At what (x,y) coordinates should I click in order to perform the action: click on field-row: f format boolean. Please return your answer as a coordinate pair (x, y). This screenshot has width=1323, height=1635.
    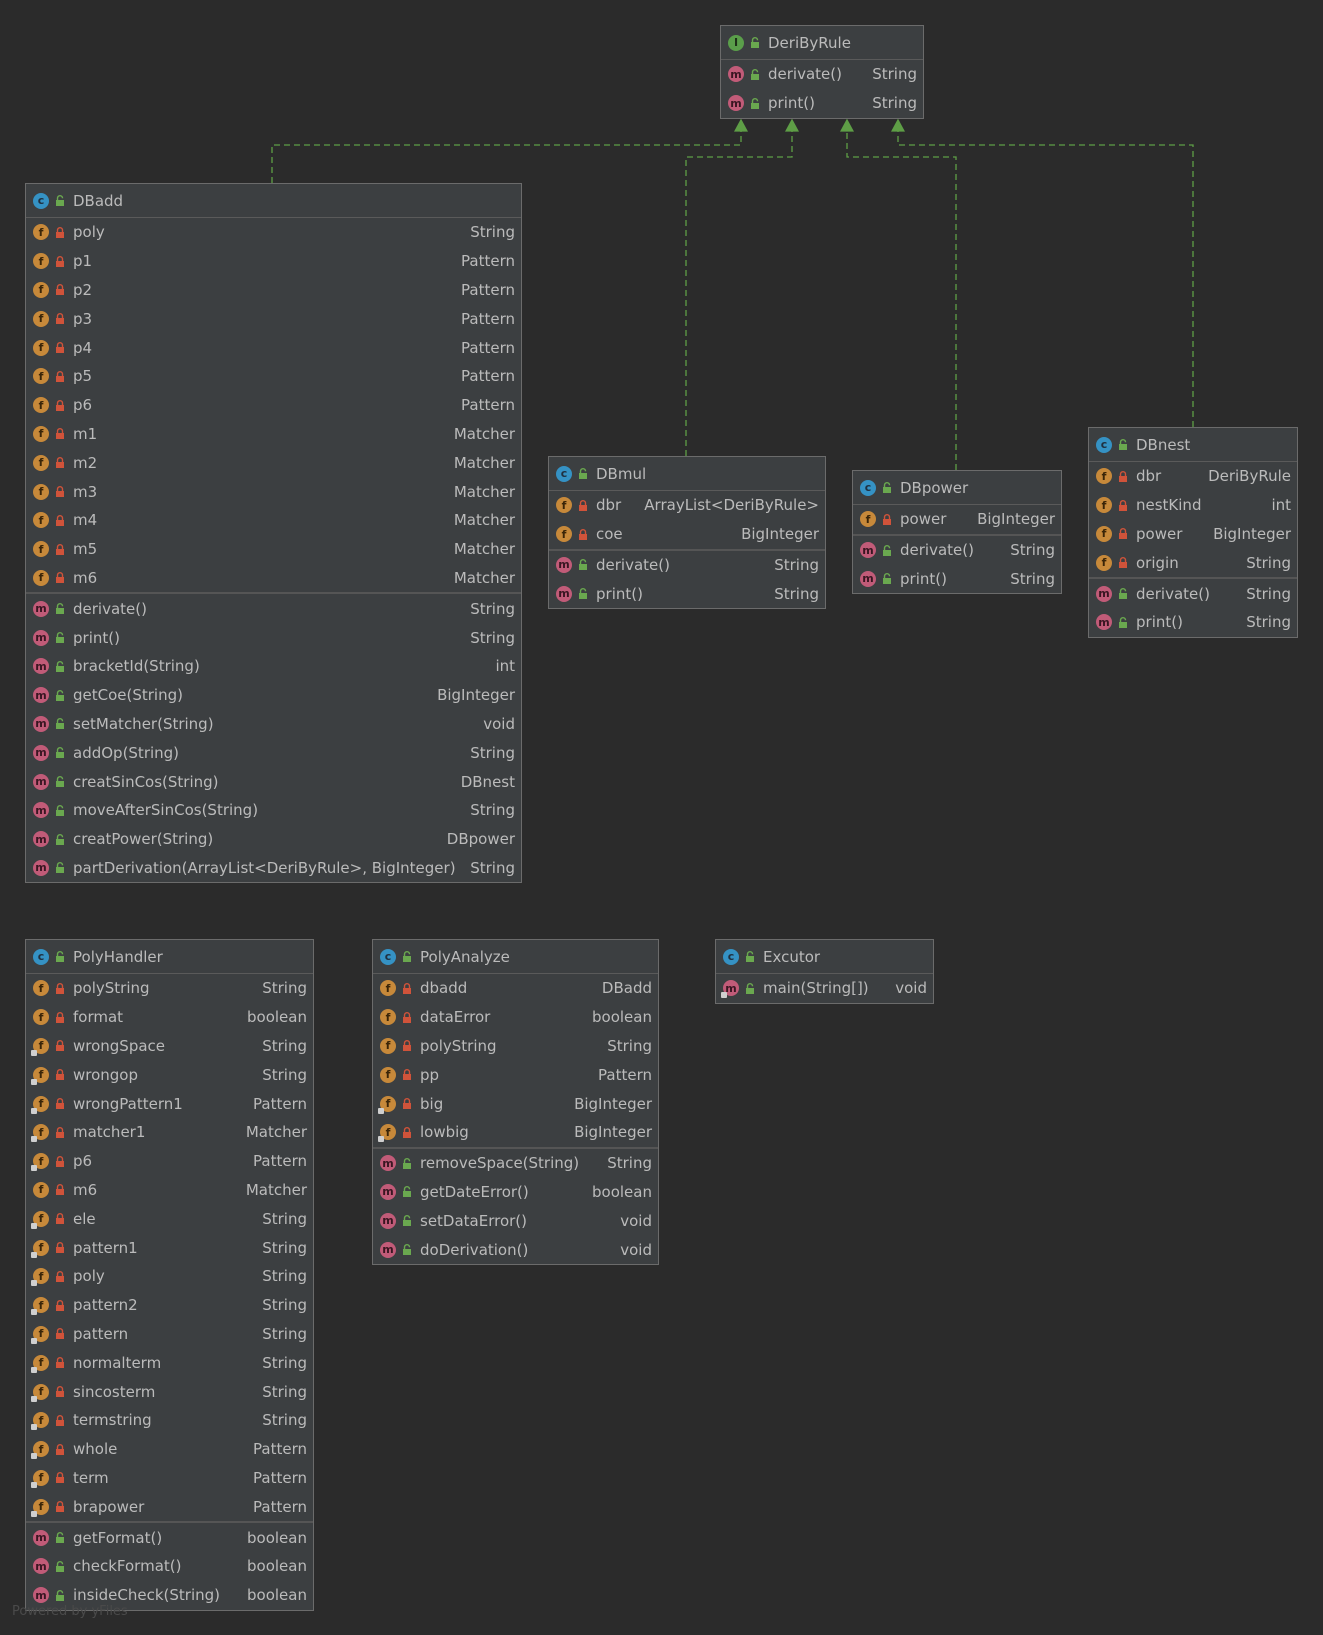
    Looking at the image, I should click on (169, 1017).